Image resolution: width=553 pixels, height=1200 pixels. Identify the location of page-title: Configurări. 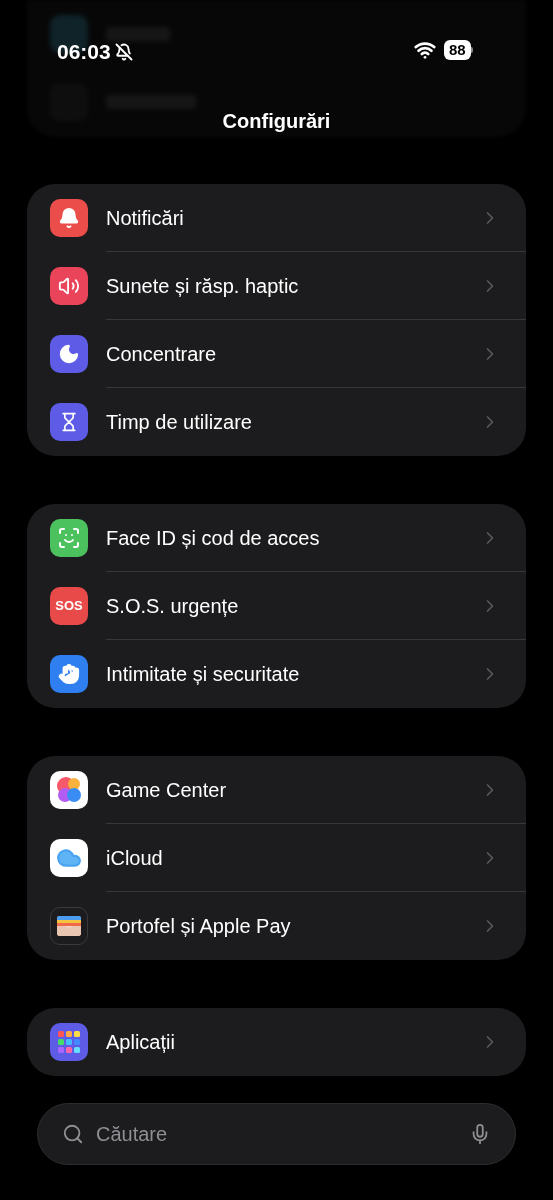
(276, 121).